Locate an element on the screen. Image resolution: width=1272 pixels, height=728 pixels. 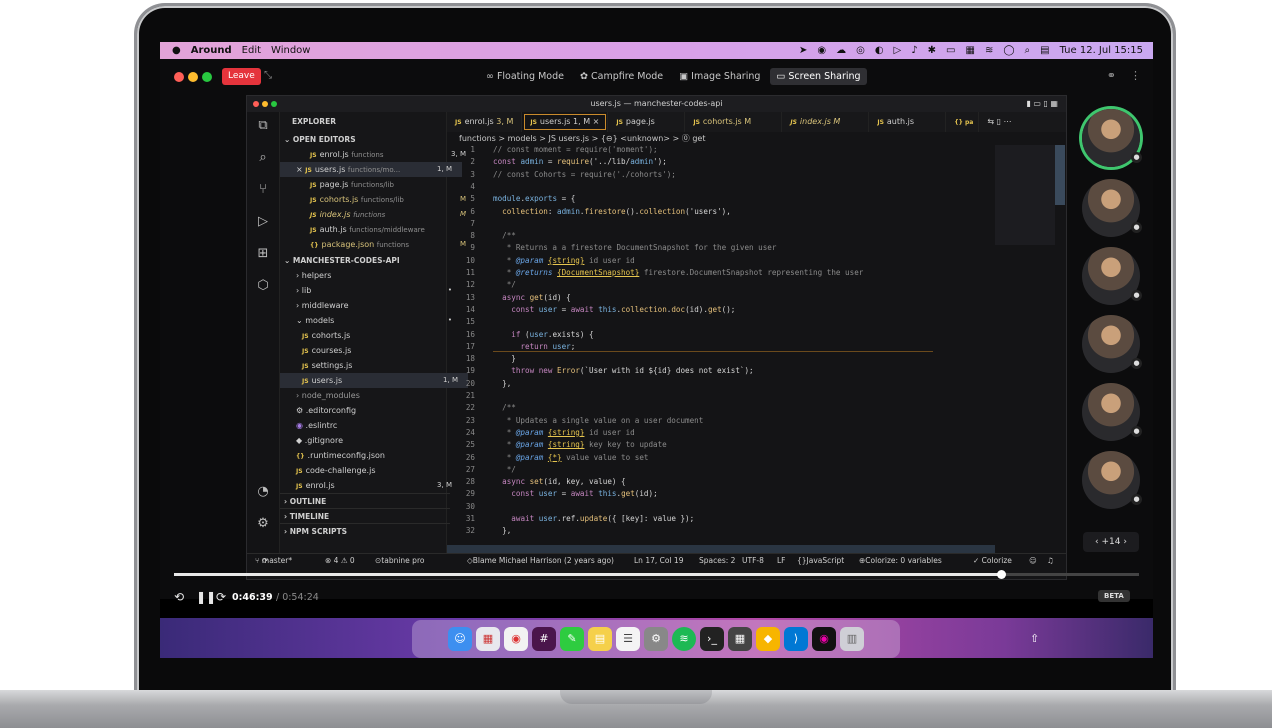
tree-cohorts: JS cohorts.js is located at coordinates (374, 335).